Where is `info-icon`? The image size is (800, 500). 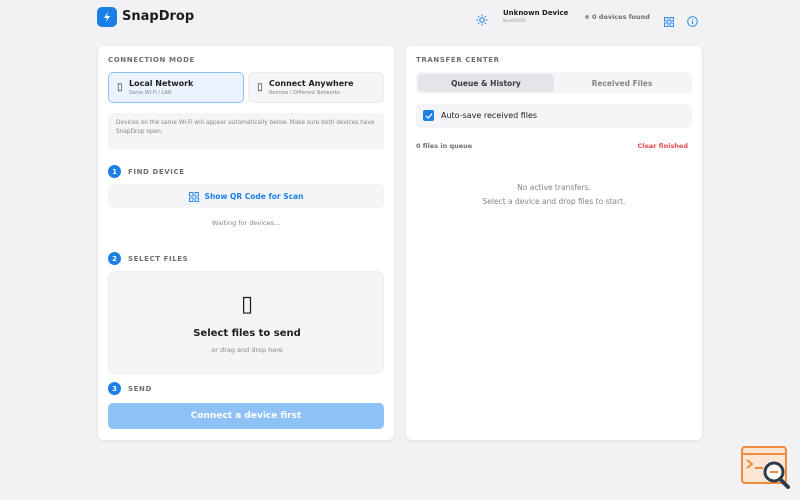
info-icon is located at coordinates (692, 19).